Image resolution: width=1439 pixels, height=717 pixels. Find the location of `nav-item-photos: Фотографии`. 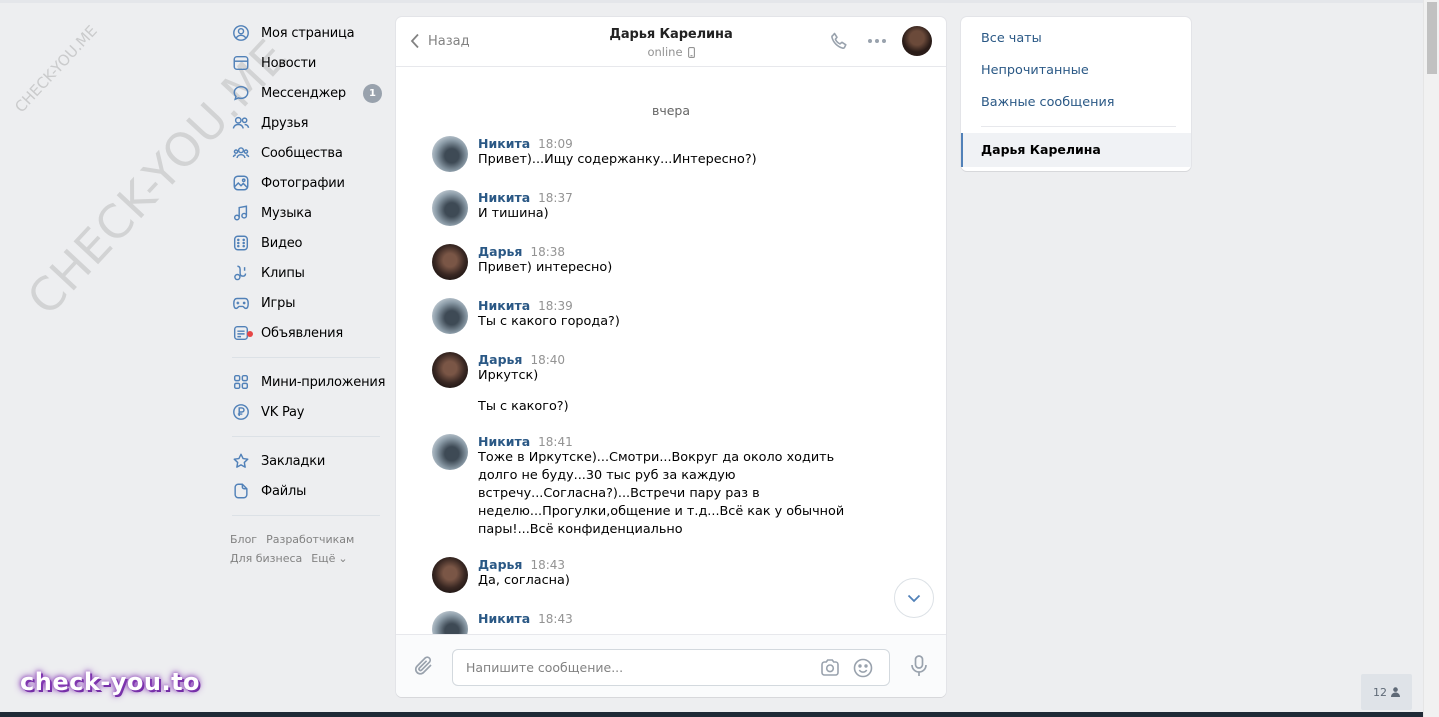

nav-item-photos: Фотографии is located at coordinates (306, 183).